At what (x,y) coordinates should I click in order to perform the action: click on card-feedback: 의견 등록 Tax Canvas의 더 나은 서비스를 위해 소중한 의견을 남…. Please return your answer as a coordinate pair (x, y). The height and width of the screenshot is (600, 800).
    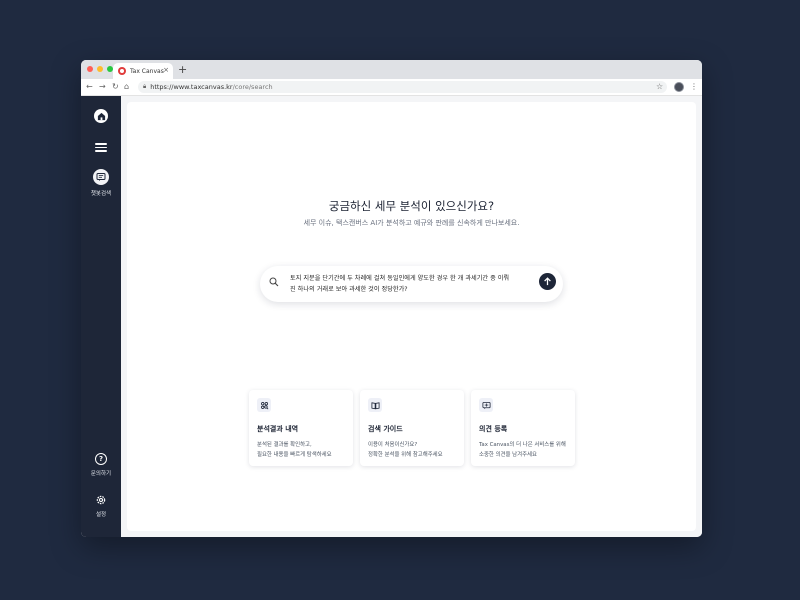
    Looking at the image, I should click on (523, 428).